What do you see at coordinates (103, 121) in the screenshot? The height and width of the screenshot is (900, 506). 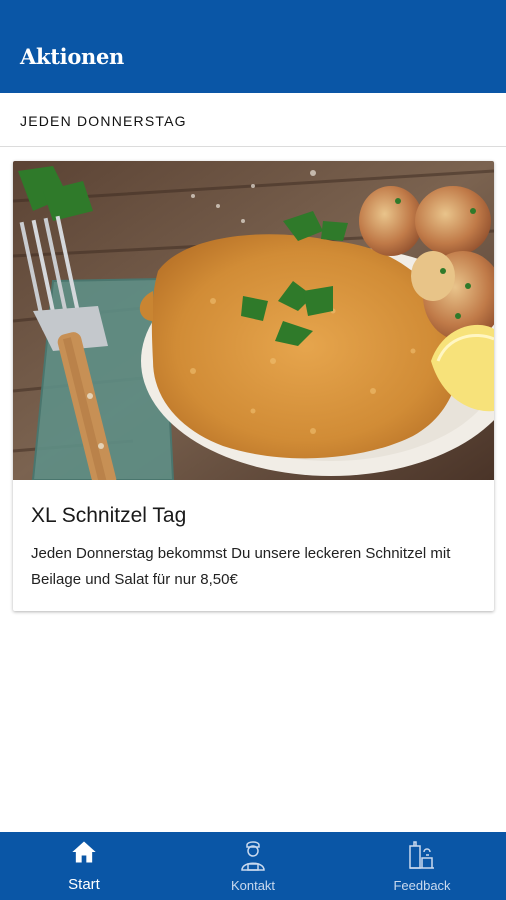 I see `section-title: JEDEN DONNERSTAG` at bounding box center [103, 121].